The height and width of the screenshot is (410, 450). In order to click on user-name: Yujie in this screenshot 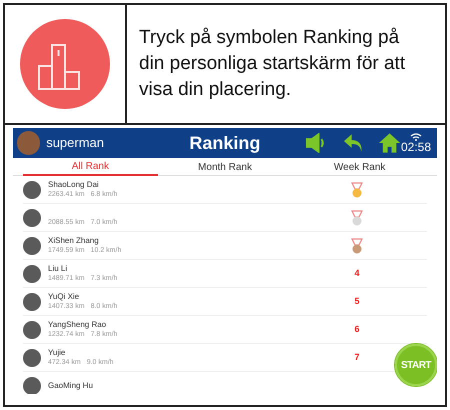, I will do `click(57, 352)`.